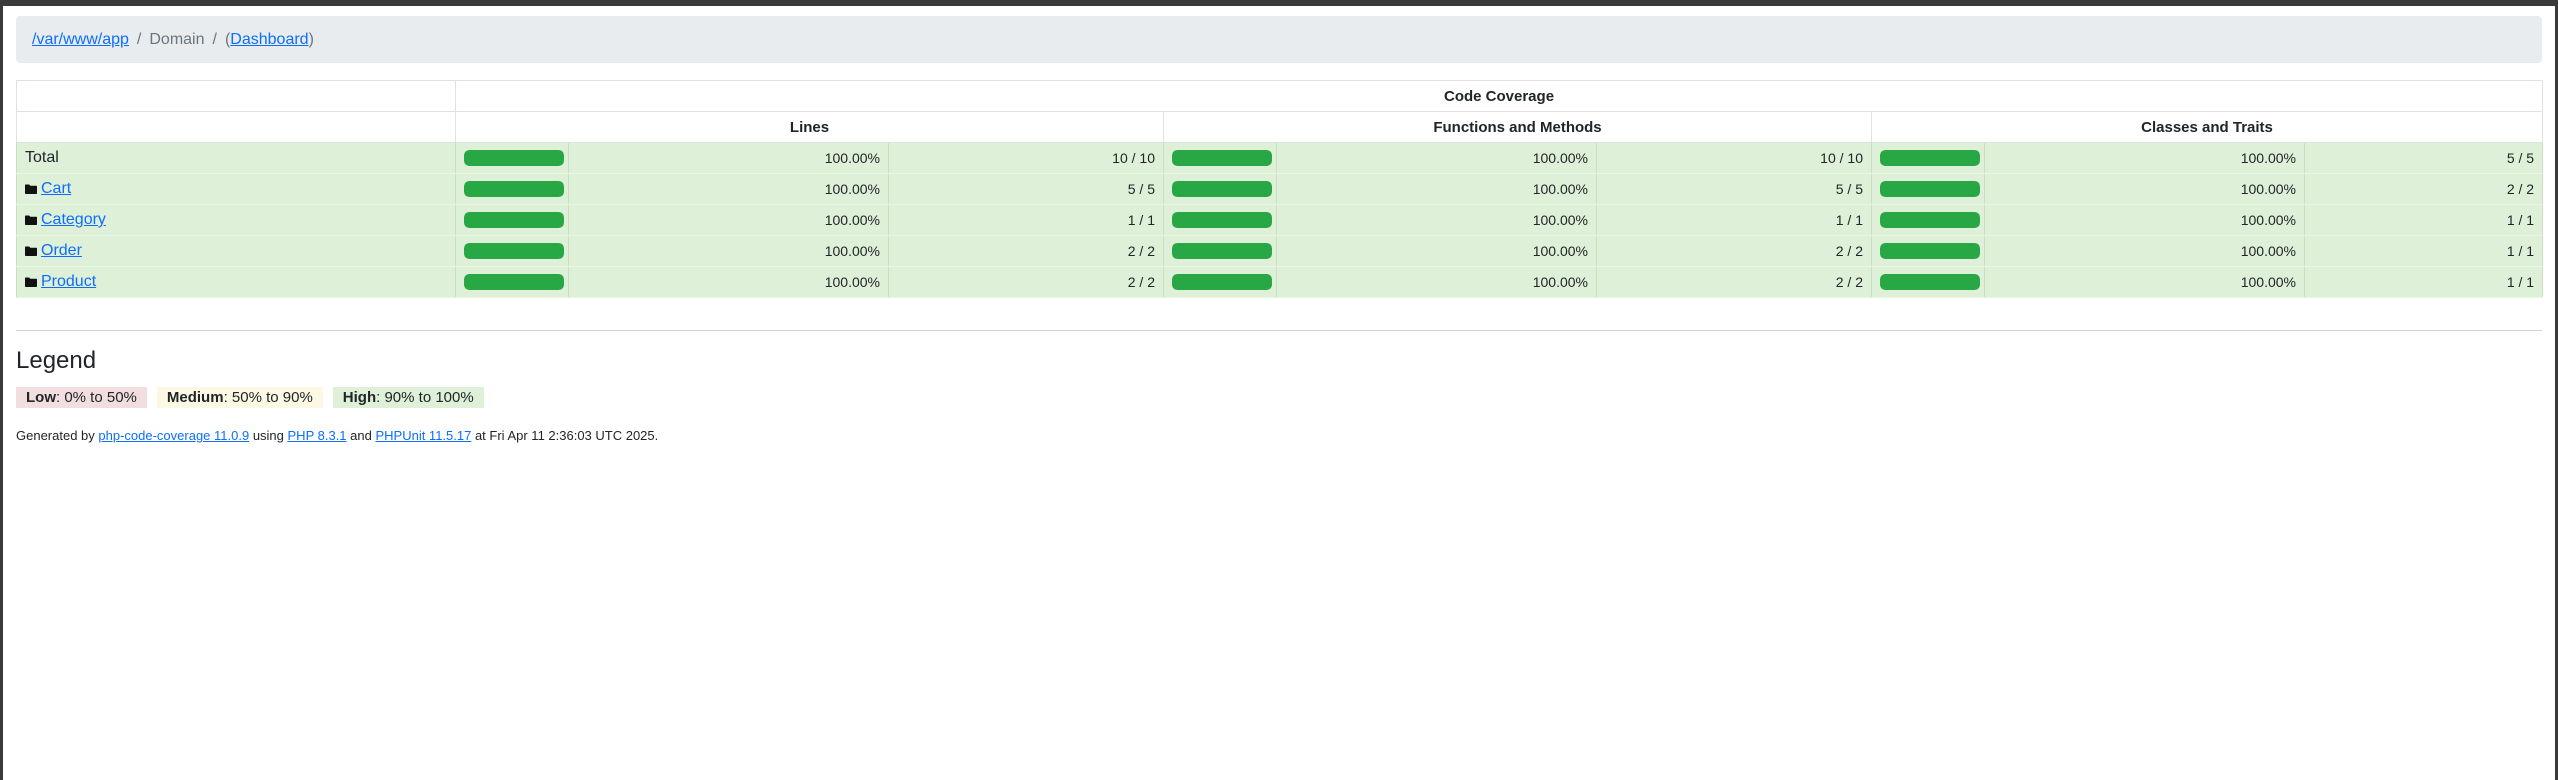 The image size is (2558, 780). What do you see at coordinates (1734, 282) in the screenshot?
I see `functions-ratio: 2 / 2` at bounding box center [1734, 282].